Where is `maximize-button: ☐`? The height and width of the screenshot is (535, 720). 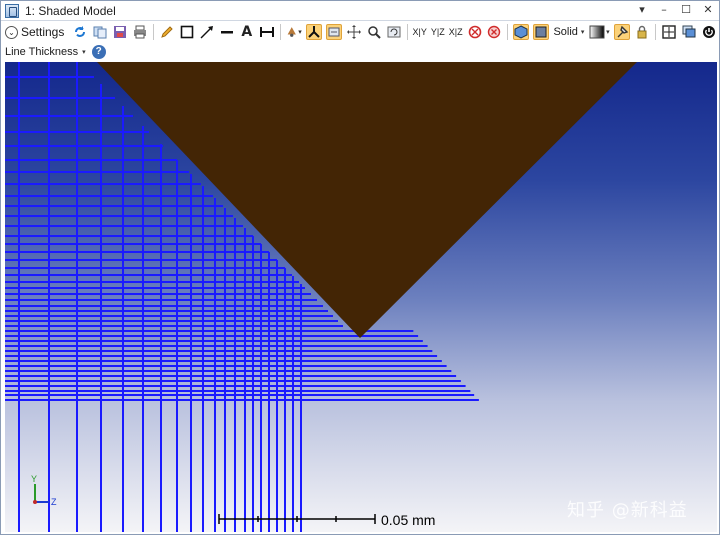 maximize-button: ☐ is located at coordinates (686, 10).